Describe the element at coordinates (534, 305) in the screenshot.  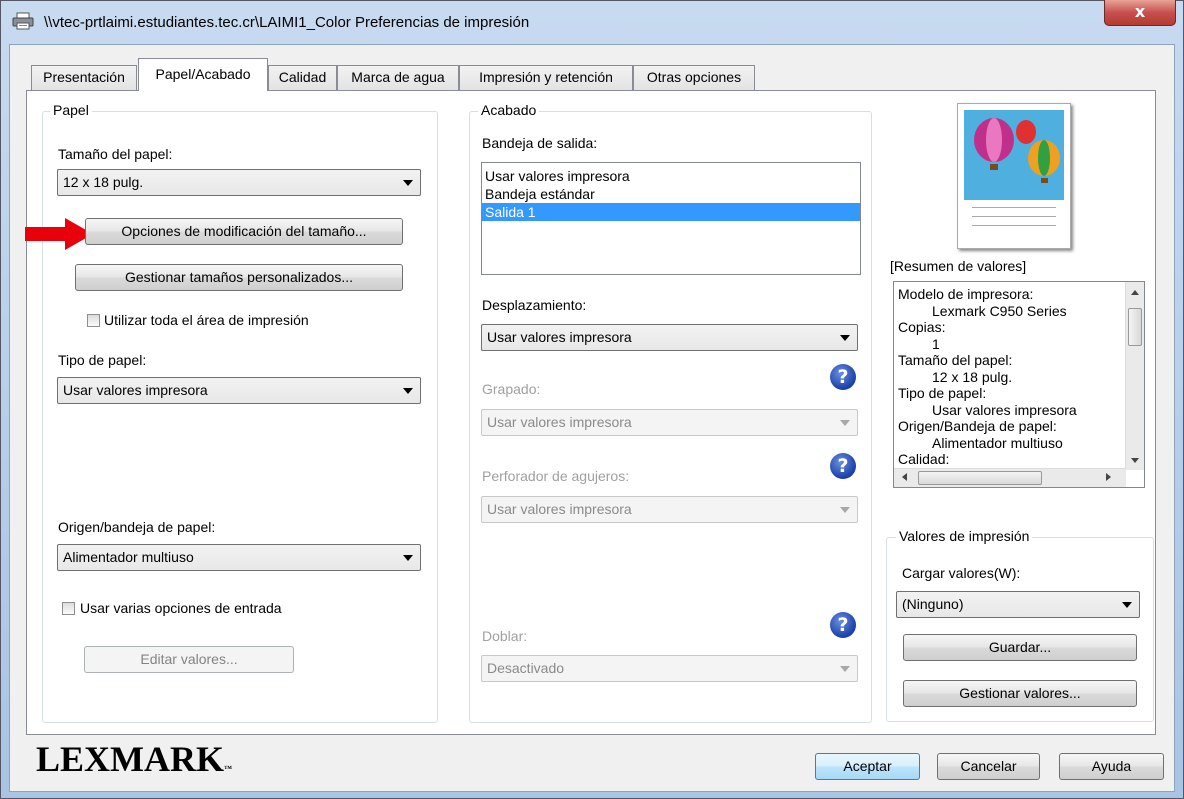
I see `offset-label: Desplazamiento:` at that location.